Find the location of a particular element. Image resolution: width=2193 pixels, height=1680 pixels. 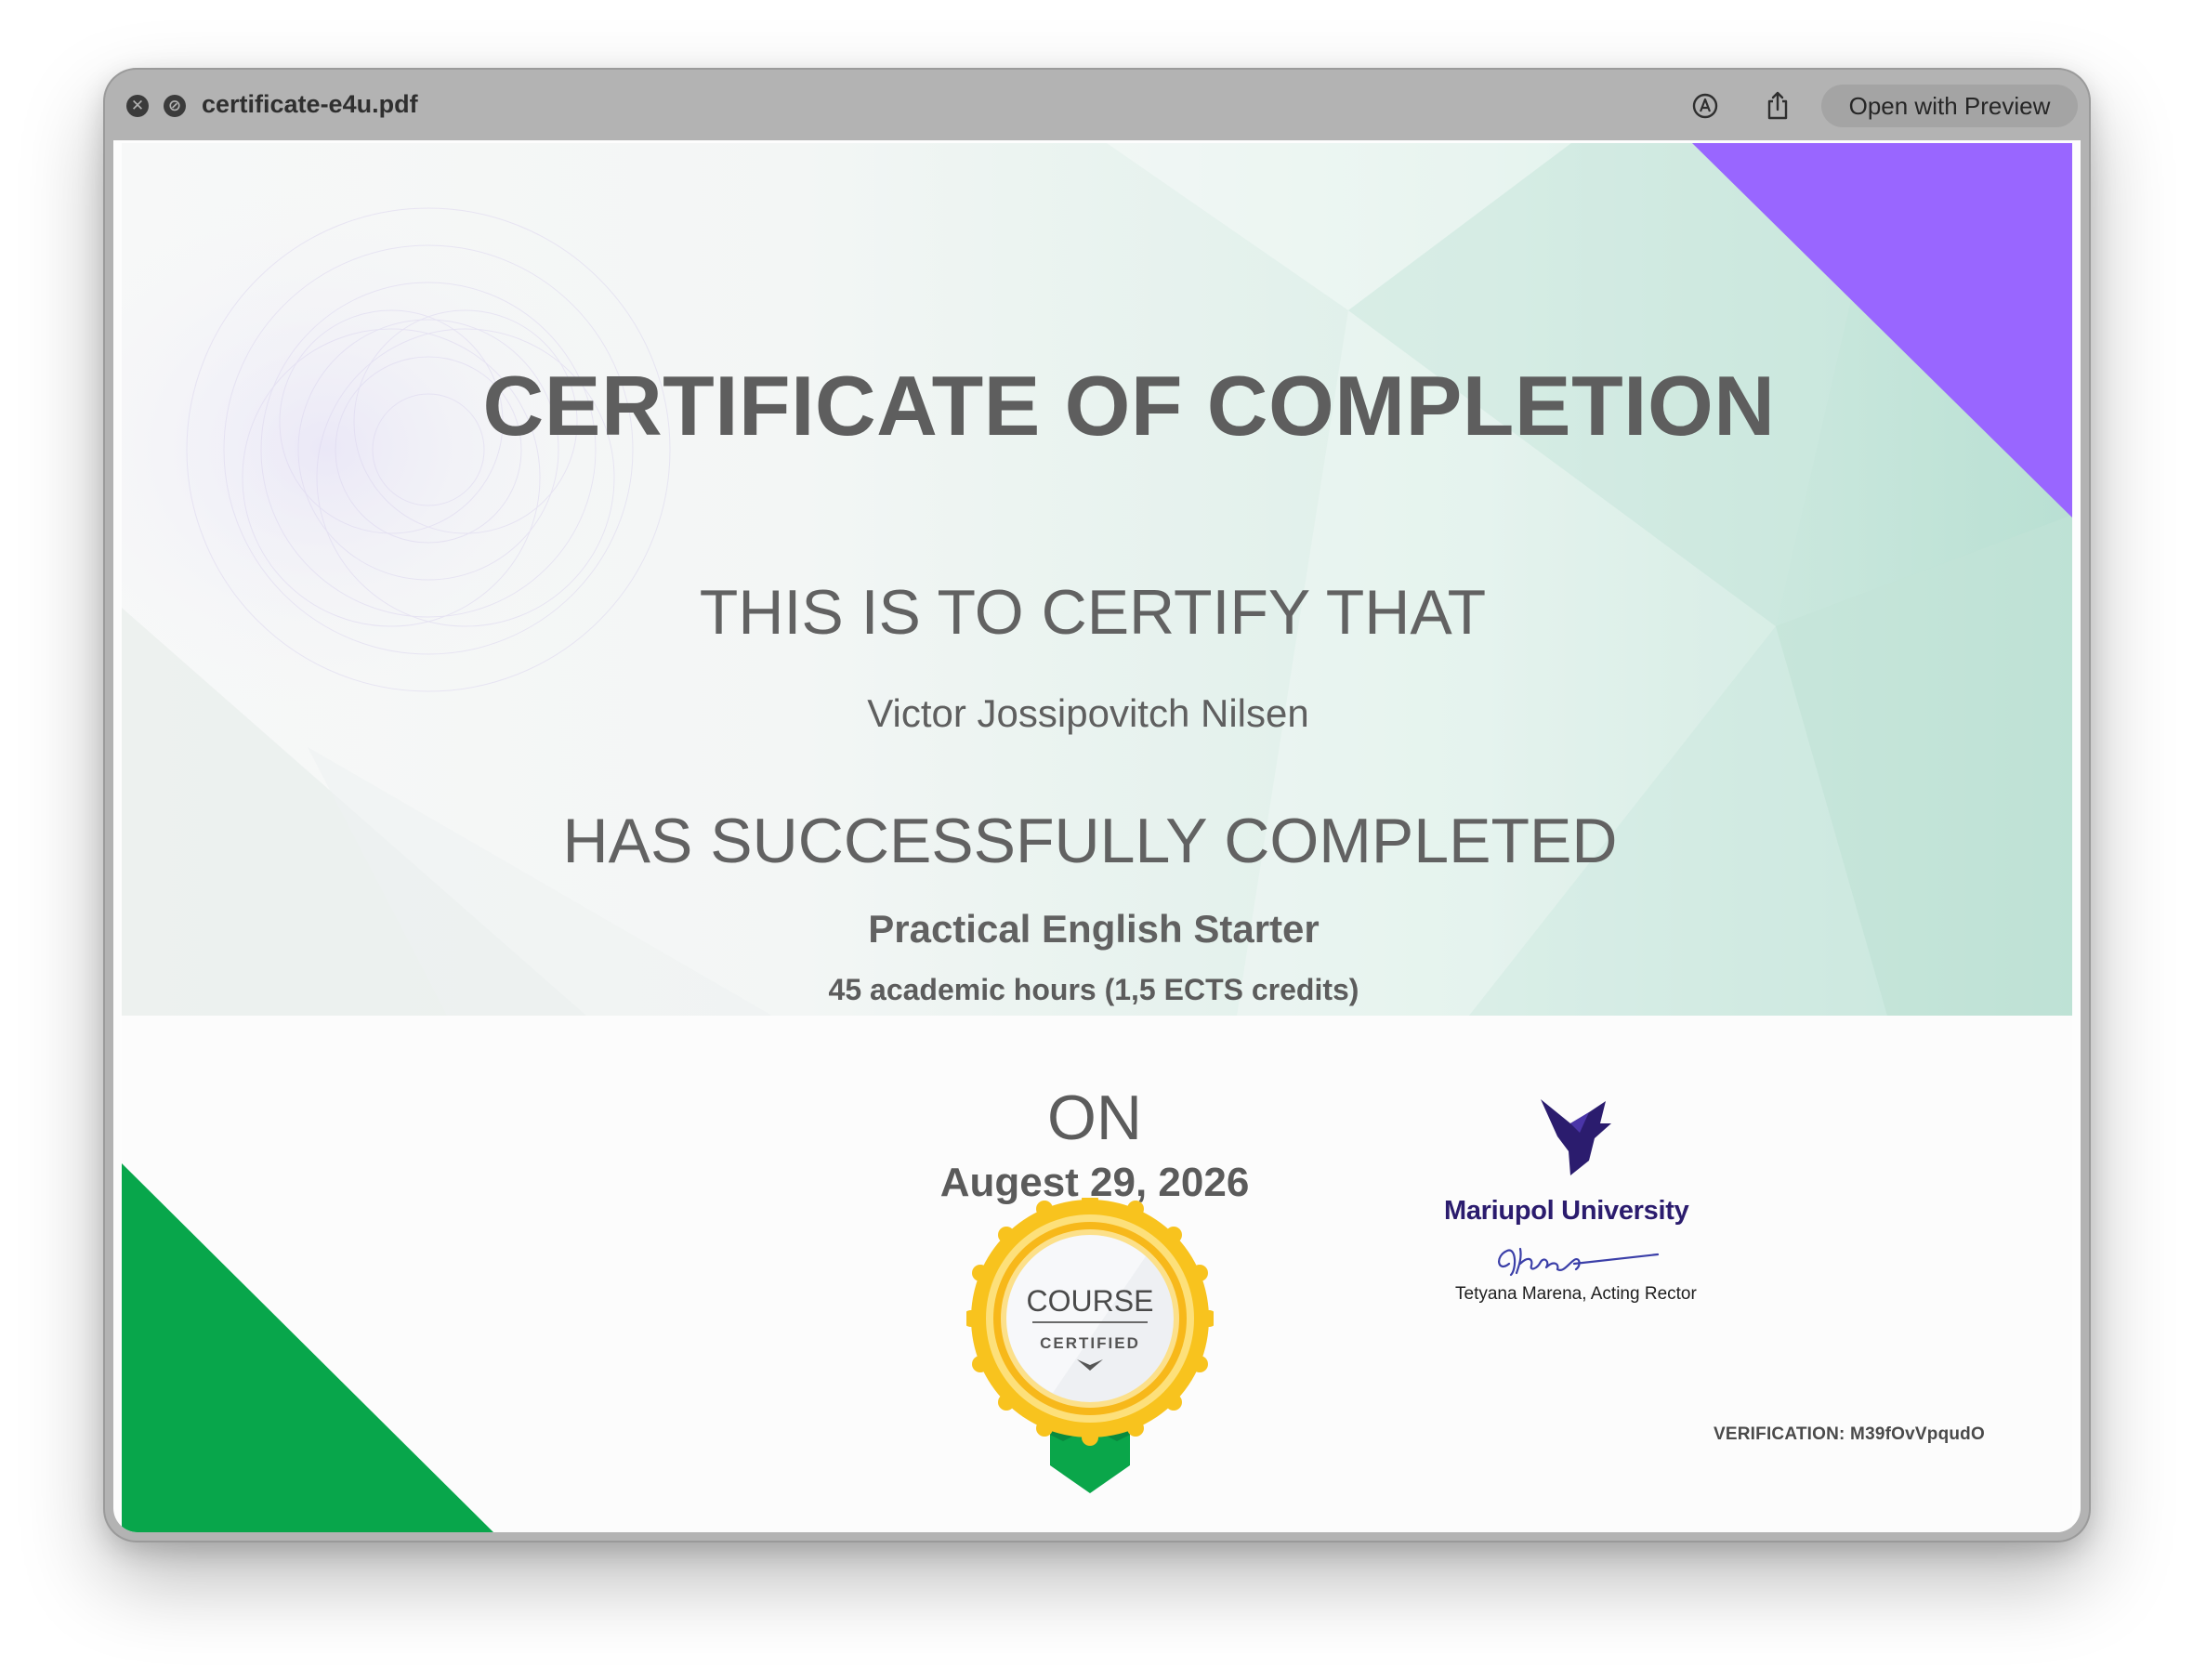

completed-line: HAS SUCCESSFULLY COMPLETED is located at coordinates (1090, 841).